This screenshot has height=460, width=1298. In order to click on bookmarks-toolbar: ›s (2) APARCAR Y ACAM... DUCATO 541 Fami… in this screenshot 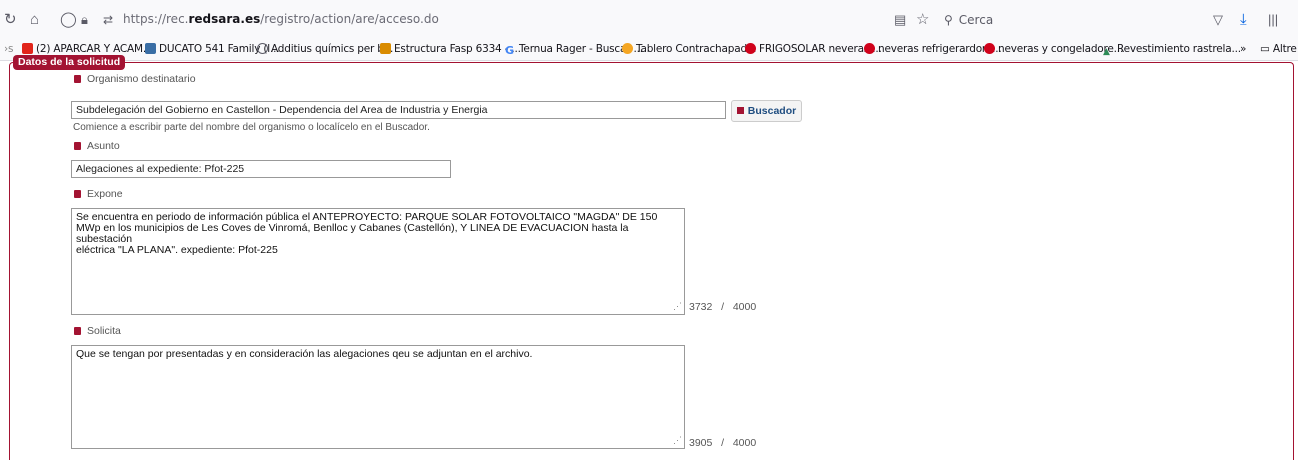, I will do `click(649, 50)`.